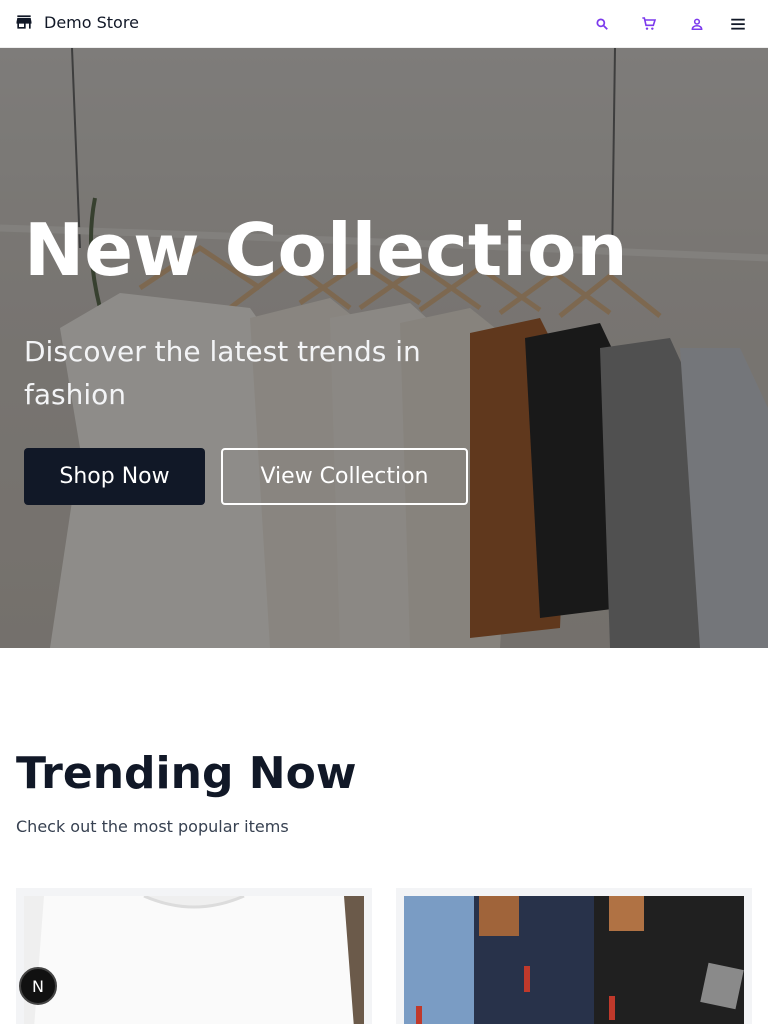 The image size is (768, 1024). I want to click on dev-tools-badge: N, so click(38, 986).